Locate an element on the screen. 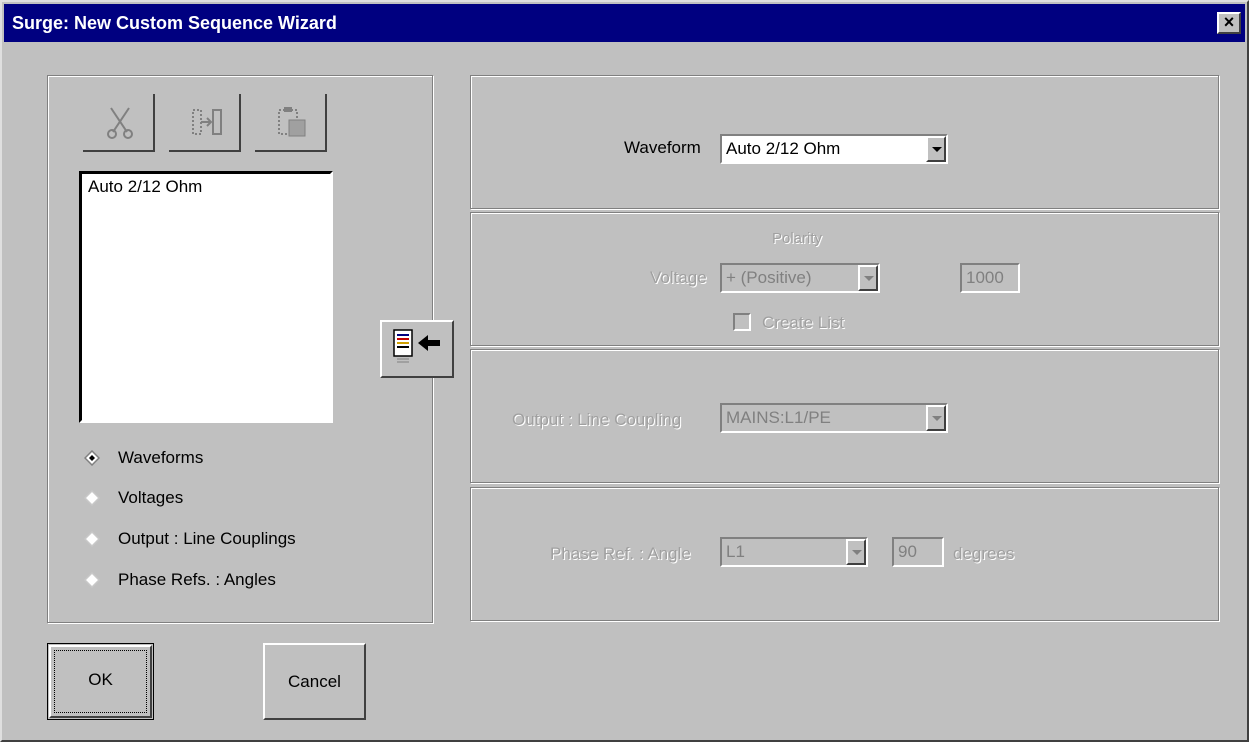 The image size is (1249, 742). coupling-value: MAINS:L1/PE is located at coordinates (778, 417).